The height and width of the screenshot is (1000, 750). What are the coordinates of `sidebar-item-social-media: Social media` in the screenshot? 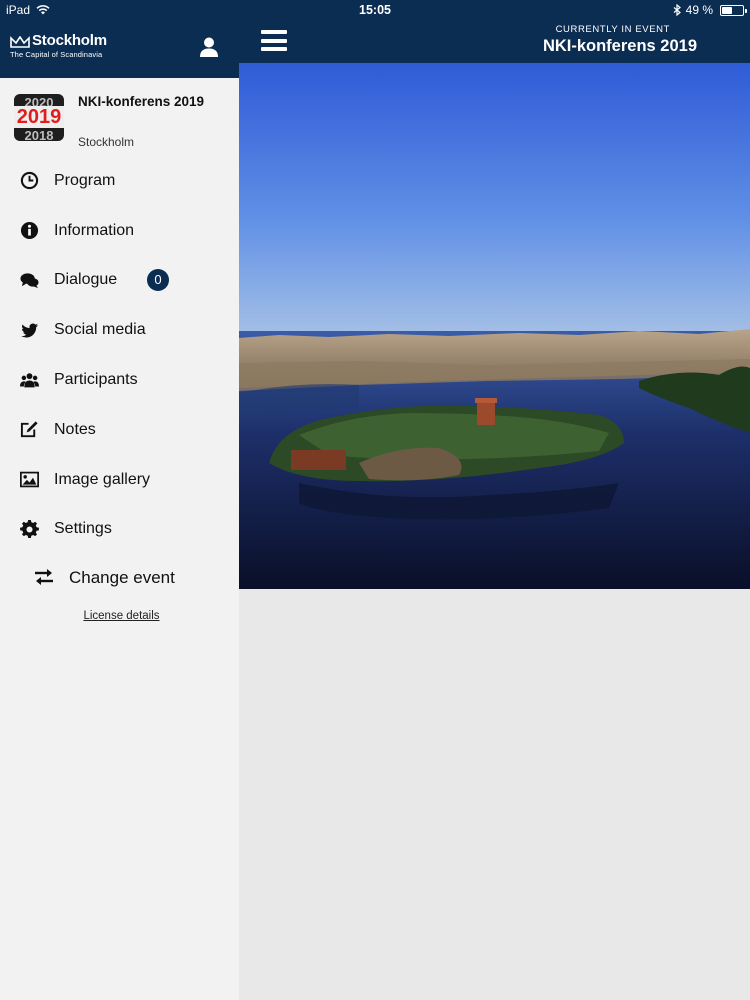 It's located at (119, 330).